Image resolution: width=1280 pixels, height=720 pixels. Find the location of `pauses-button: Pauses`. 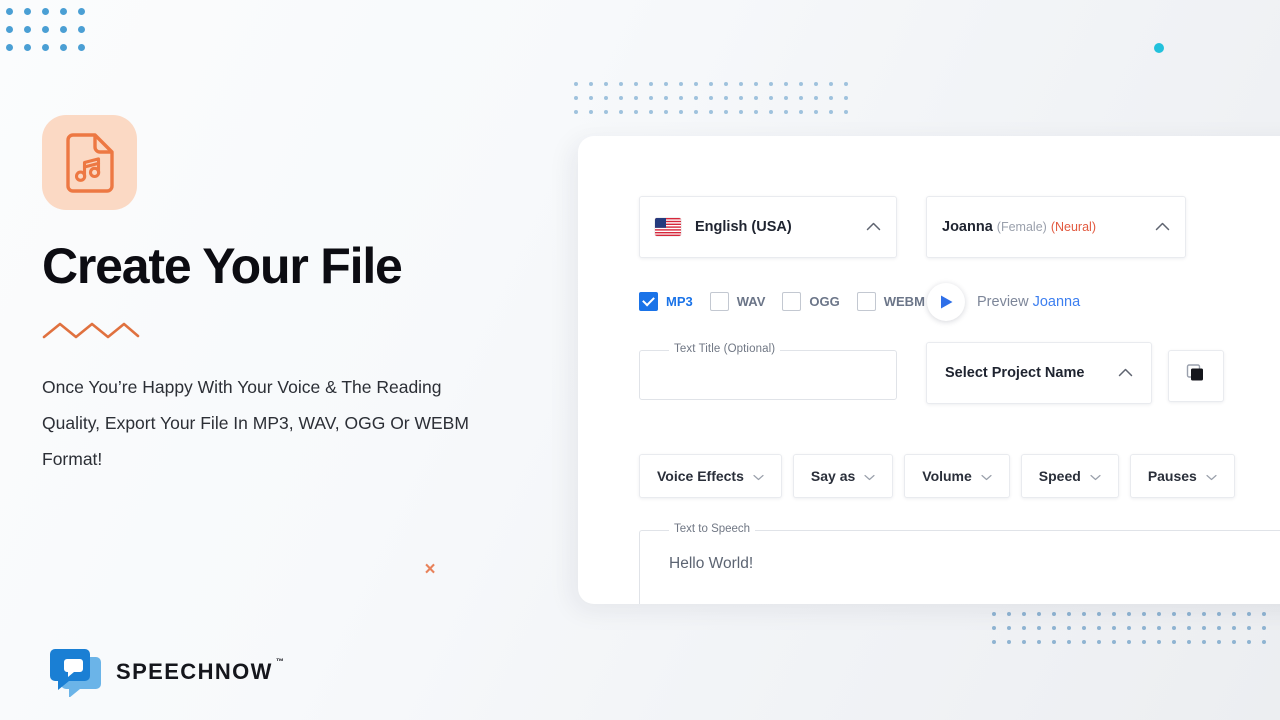

pauses-button: Pauses is located at coordinates (1182, 476).